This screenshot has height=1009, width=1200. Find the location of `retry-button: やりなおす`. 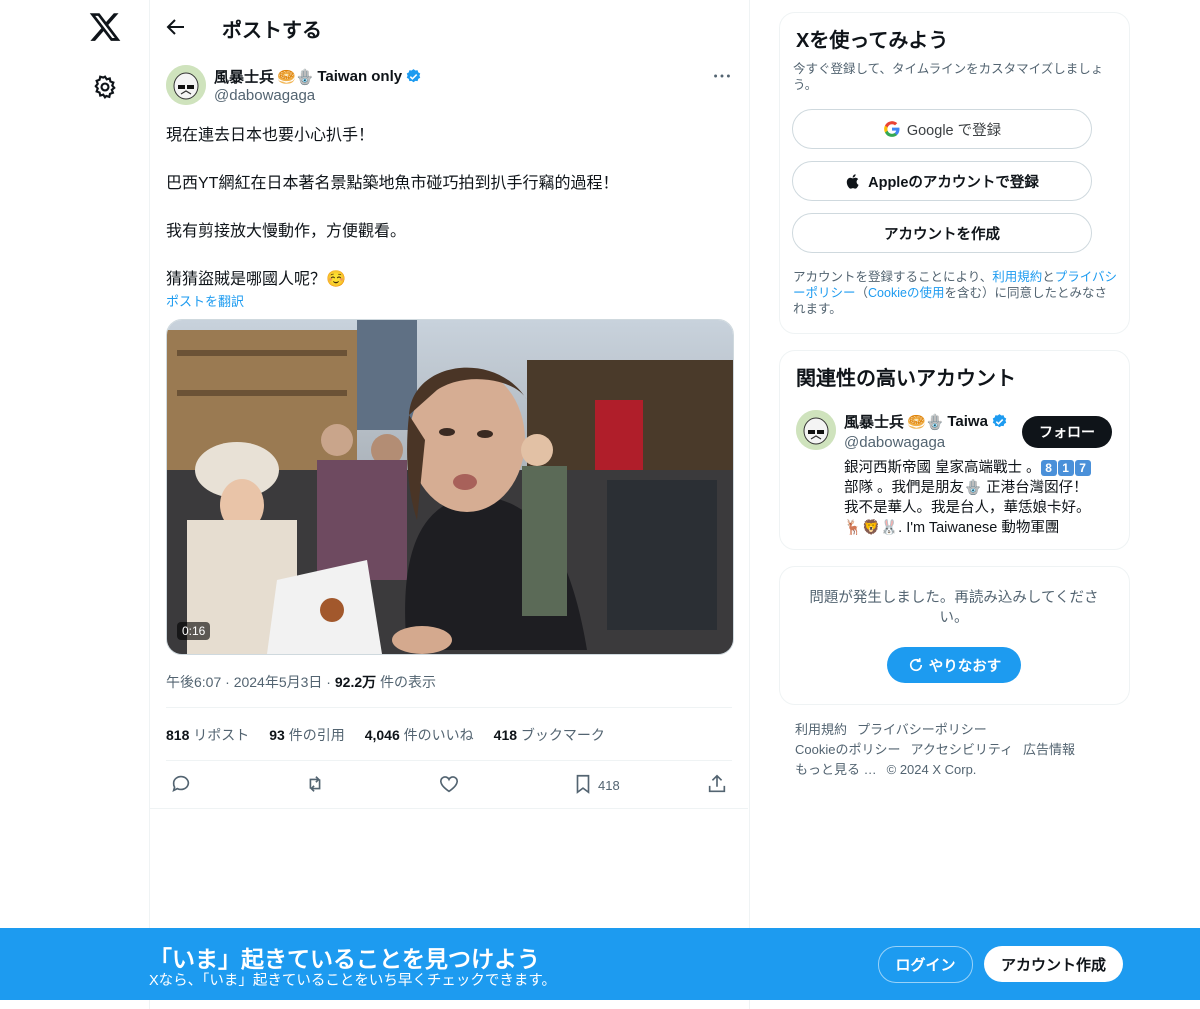

retry-button: やりなおす is located at coordinates (954, 665).